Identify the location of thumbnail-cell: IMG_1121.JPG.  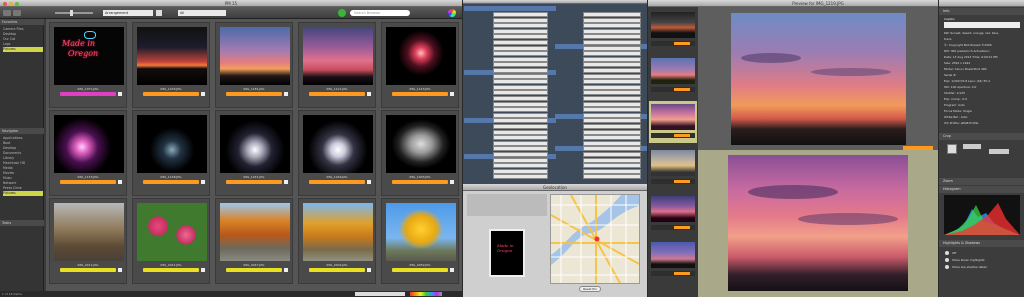
(337, 65).